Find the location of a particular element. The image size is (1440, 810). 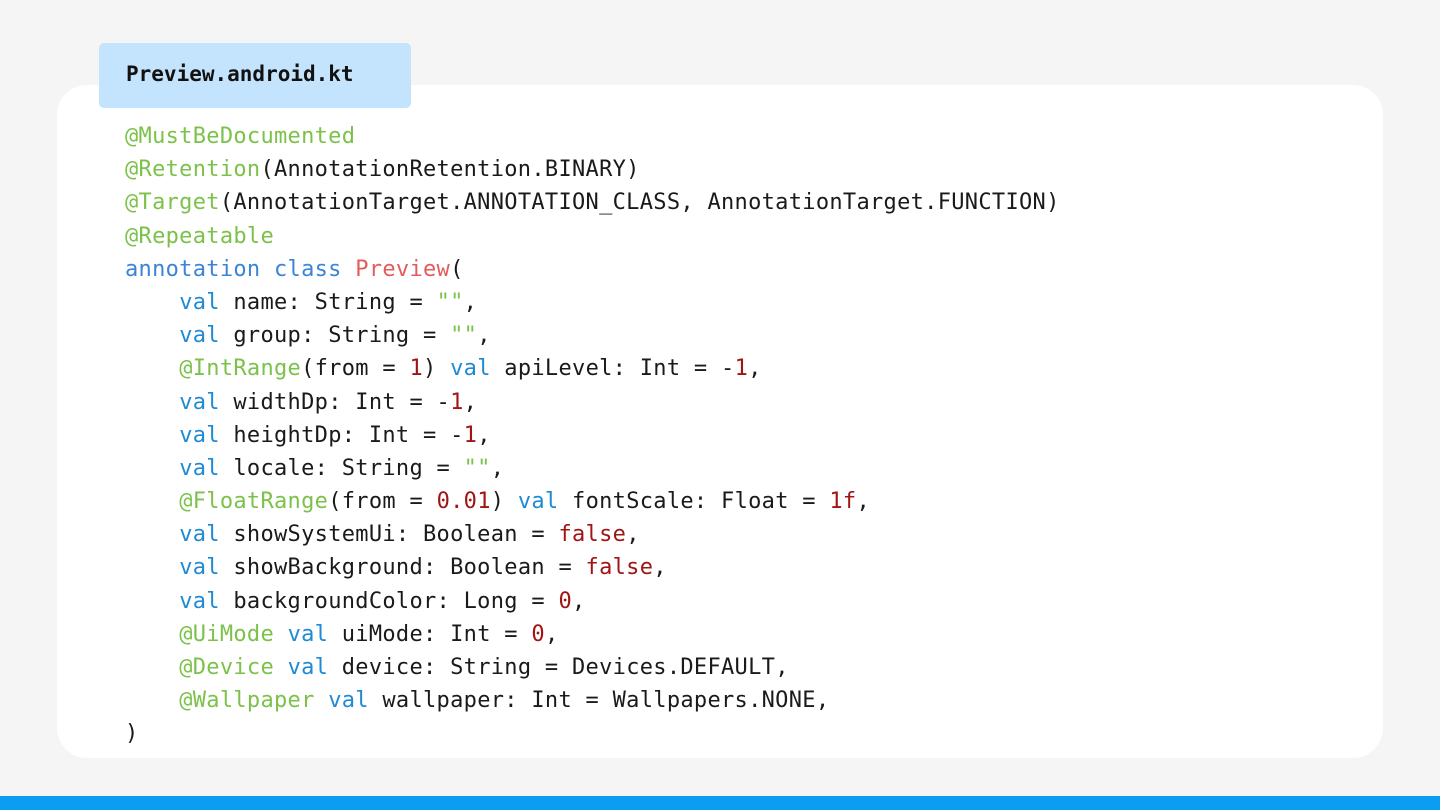

code-line: val name: String = "", is located at coordinates (592, 302).